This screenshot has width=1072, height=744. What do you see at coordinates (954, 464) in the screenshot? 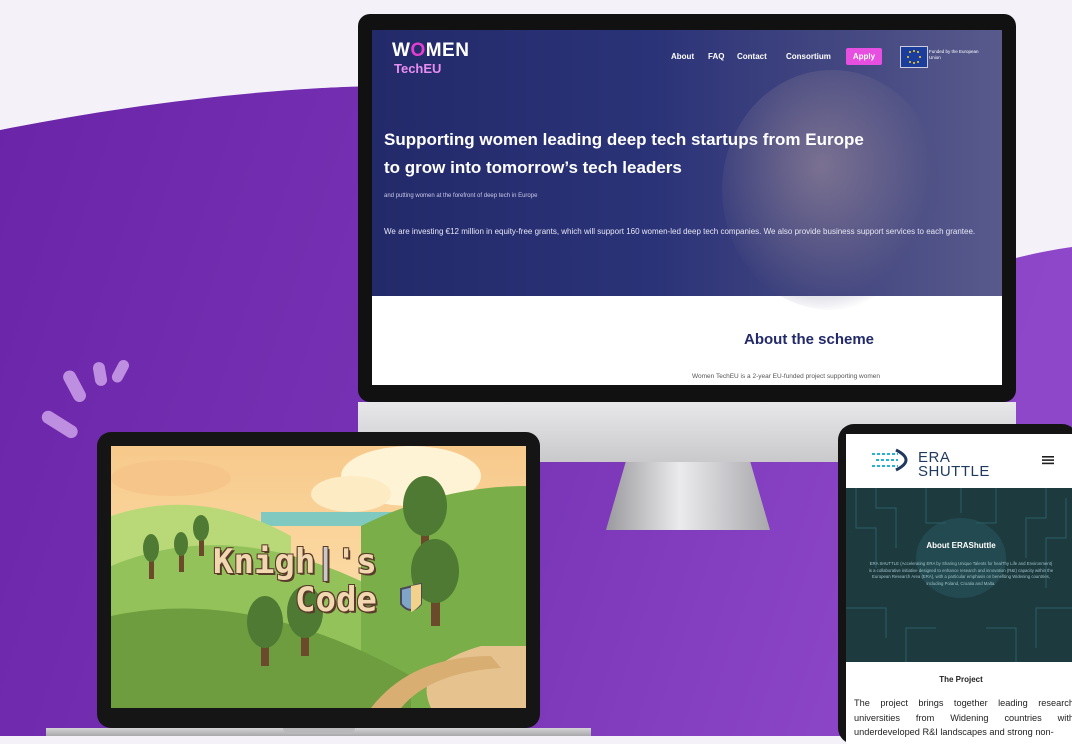
I see `era-logo-text: ERA SHUTTLE` at bounding box center [954, 464].